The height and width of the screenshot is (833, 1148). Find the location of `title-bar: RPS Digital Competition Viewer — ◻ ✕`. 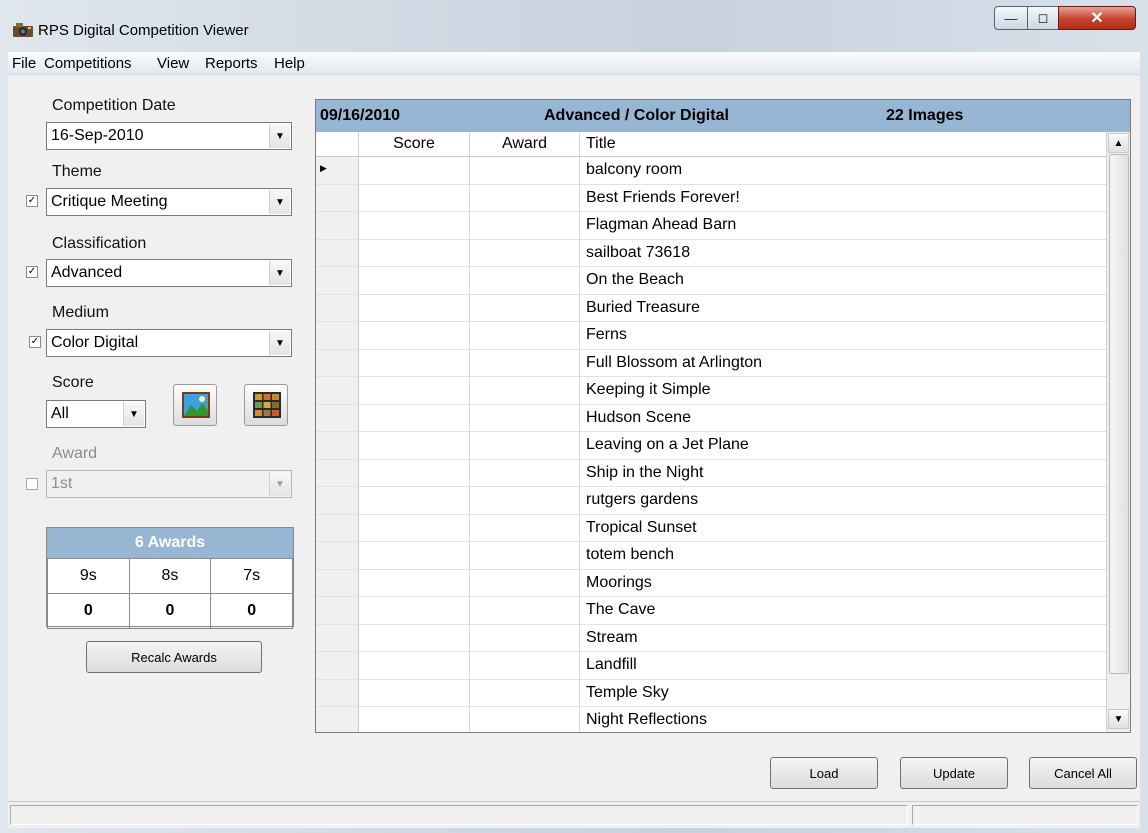

title-bar: RPS Digital Competition Viewer — ◻ ✕ is located at coordinates (574, 26).